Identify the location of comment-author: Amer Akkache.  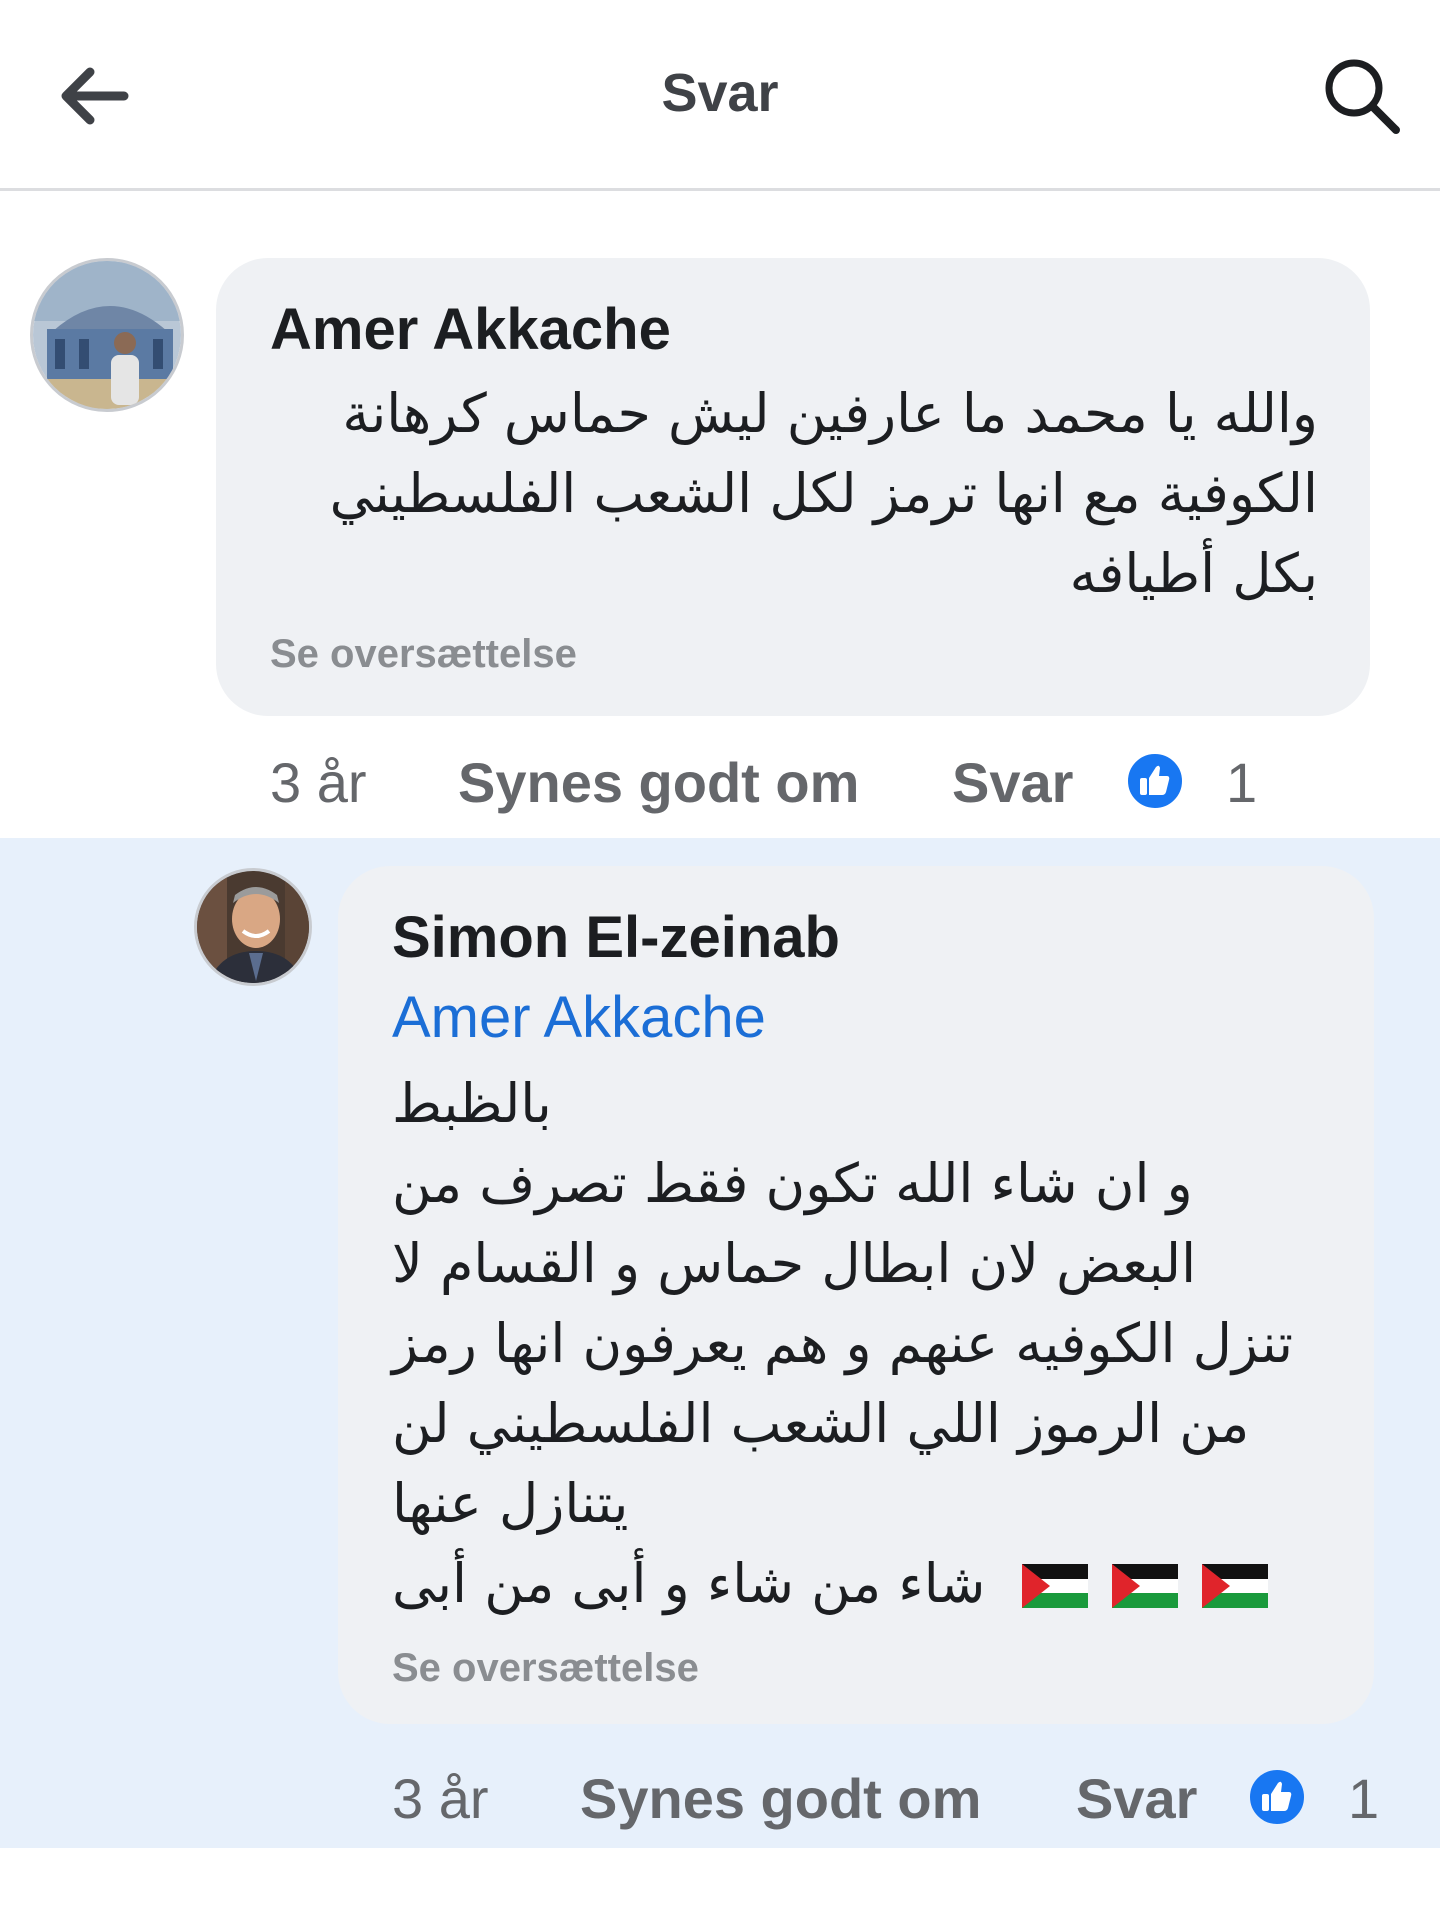
(470, 329).